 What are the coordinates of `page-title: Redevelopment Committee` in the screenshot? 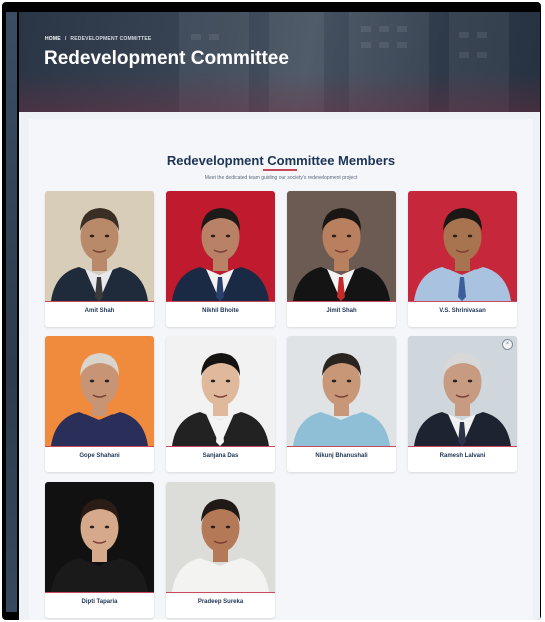 It's located at (166, 58).